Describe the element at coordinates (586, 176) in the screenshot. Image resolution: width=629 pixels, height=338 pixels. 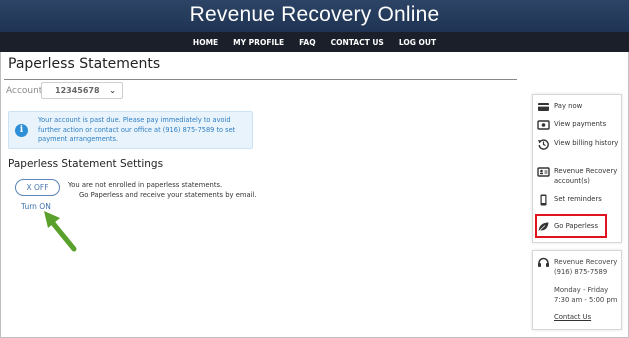
I see `sidebar-item-label: Revenue Recovery account(s)` at that location.